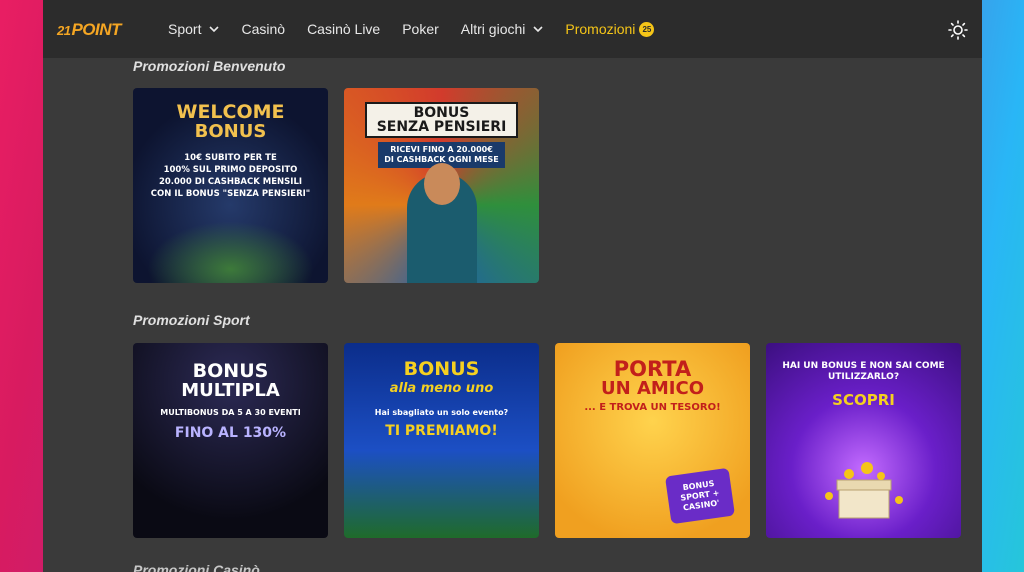  Describe the element at coordinates (863, 490) in the screenshot. I see `treasure-chest-icon` at that location.